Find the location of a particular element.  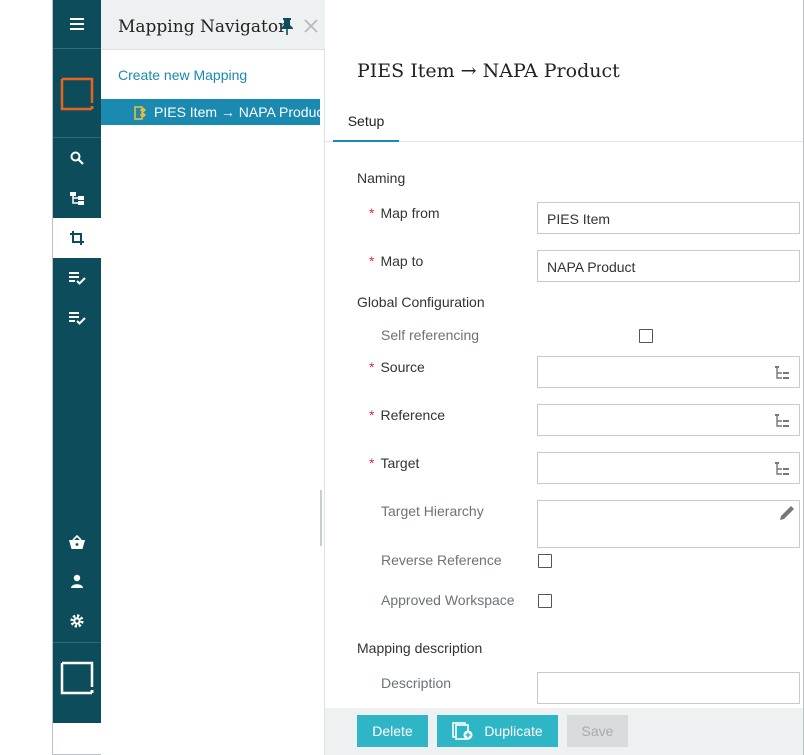

reference-field is located at coordinates (668, 420).